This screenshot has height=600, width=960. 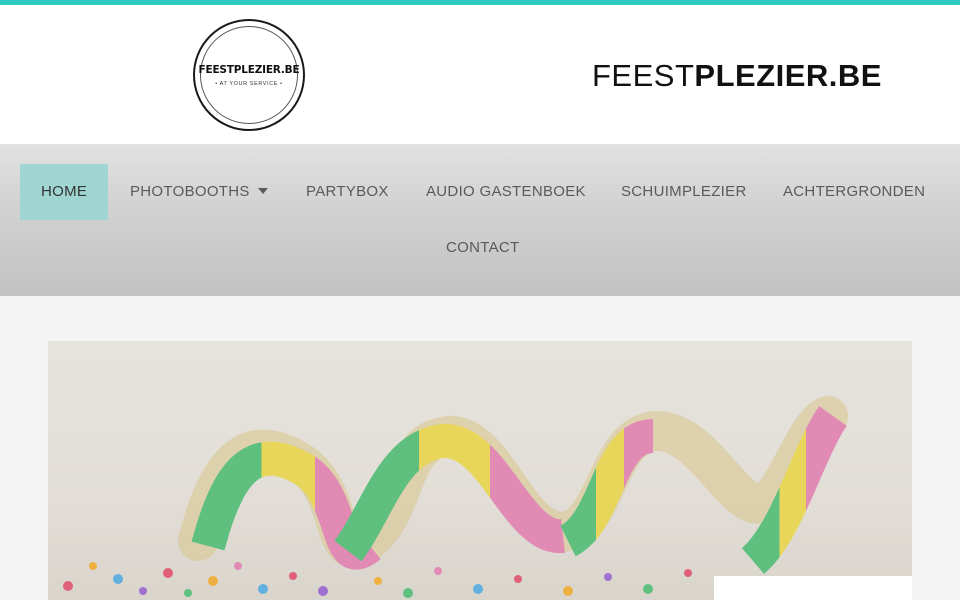 What do you see at coordinates (249, 84) in the screenshot?
I see `logo-tagline: • AT YOUR SERVICE •` at bounding box center [249, 84].